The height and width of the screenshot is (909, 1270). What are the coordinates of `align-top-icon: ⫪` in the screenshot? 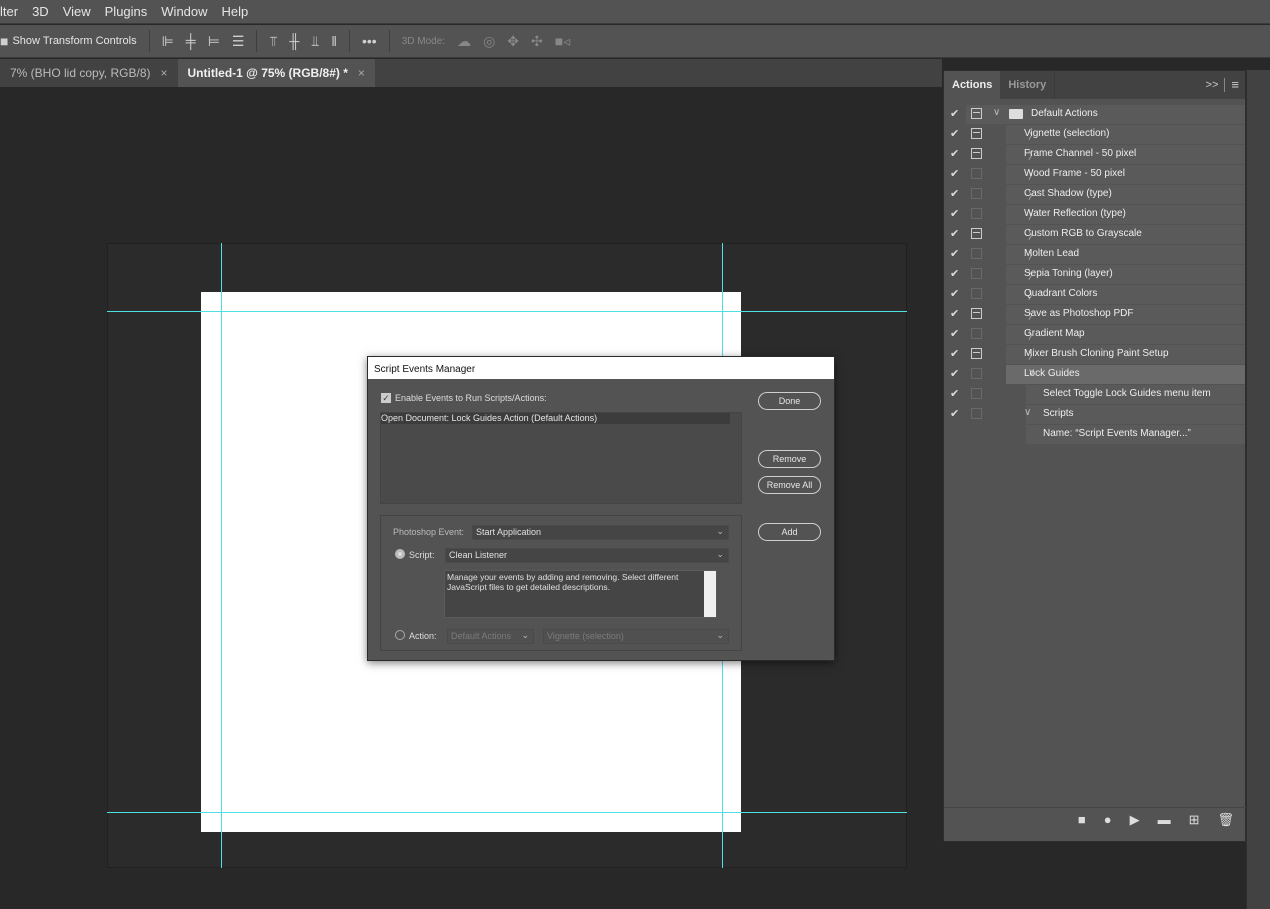 It's located at (273, 41).